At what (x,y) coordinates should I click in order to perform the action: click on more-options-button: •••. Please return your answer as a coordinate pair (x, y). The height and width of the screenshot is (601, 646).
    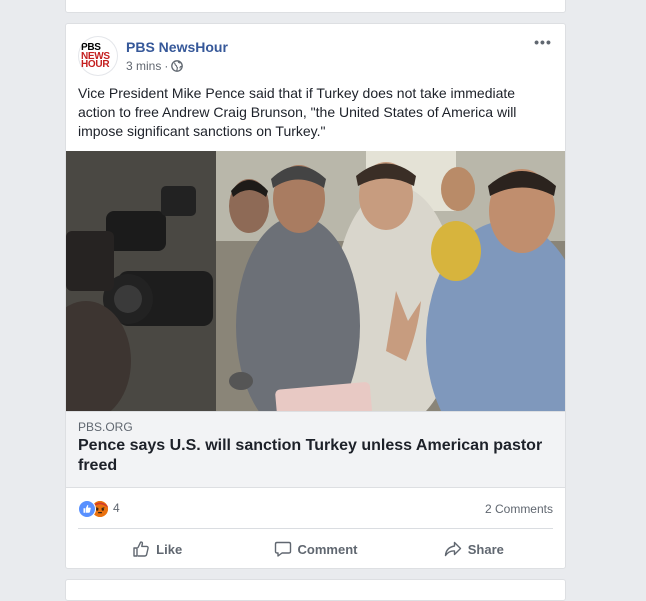
    Looking at the image, I should click on (543, 43).